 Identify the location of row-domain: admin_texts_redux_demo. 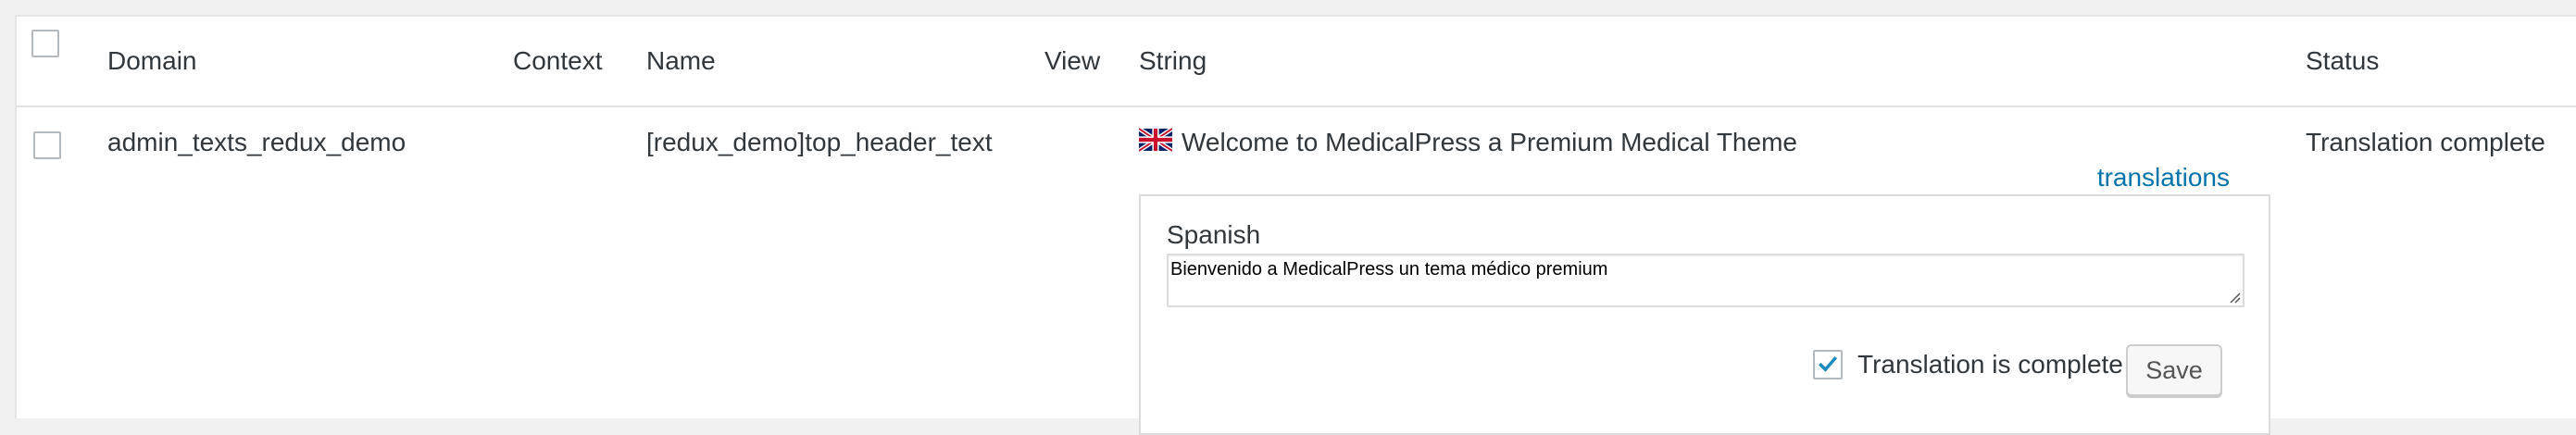
(256, 142).